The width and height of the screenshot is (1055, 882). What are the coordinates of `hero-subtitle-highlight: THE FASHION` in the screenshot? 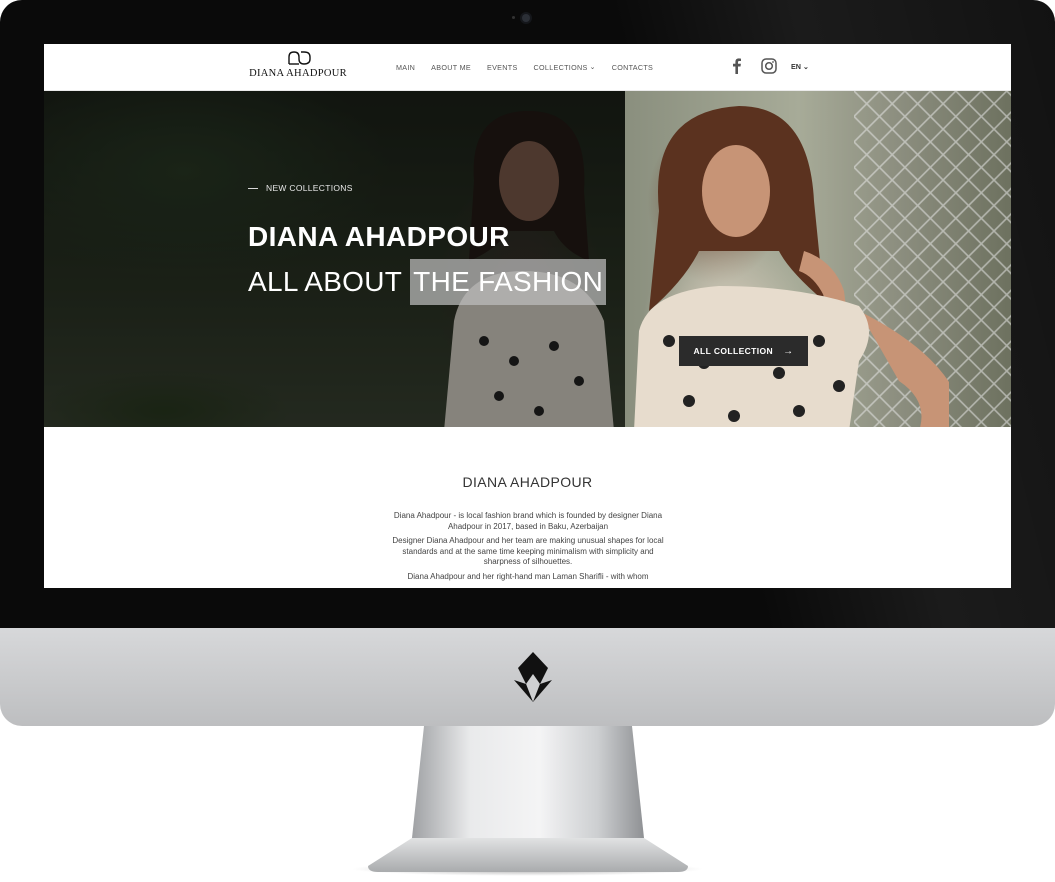 It's located at (508, 282).